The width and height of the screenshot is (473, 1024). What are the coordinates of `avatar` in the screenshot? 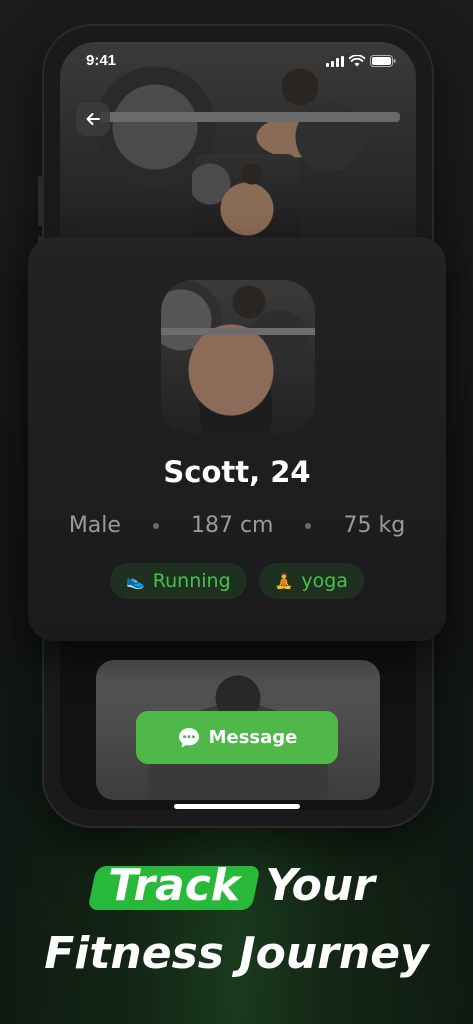 It's located at (238, 357).